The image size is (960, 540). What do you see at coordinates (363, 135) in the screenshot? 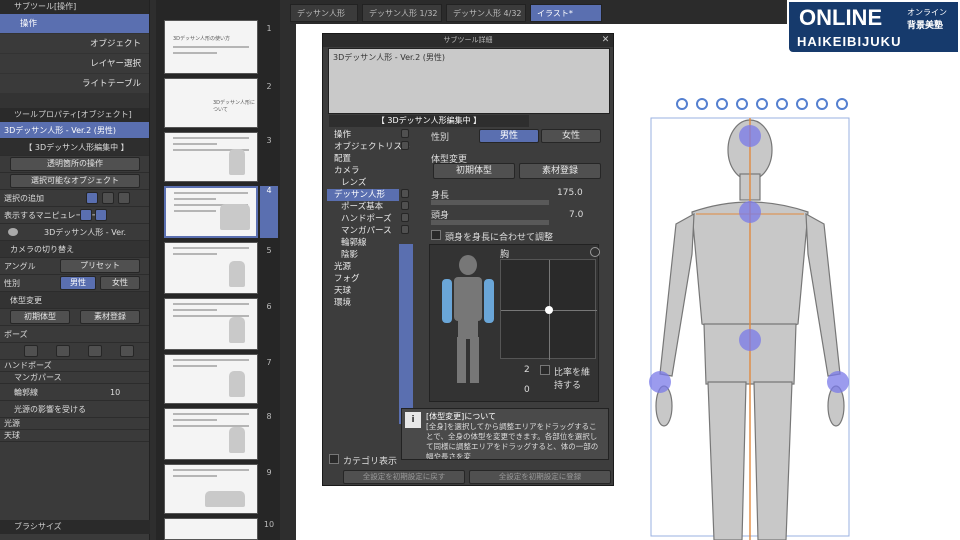
I see `category-operation: 操作` at bounding box center [363, 135].